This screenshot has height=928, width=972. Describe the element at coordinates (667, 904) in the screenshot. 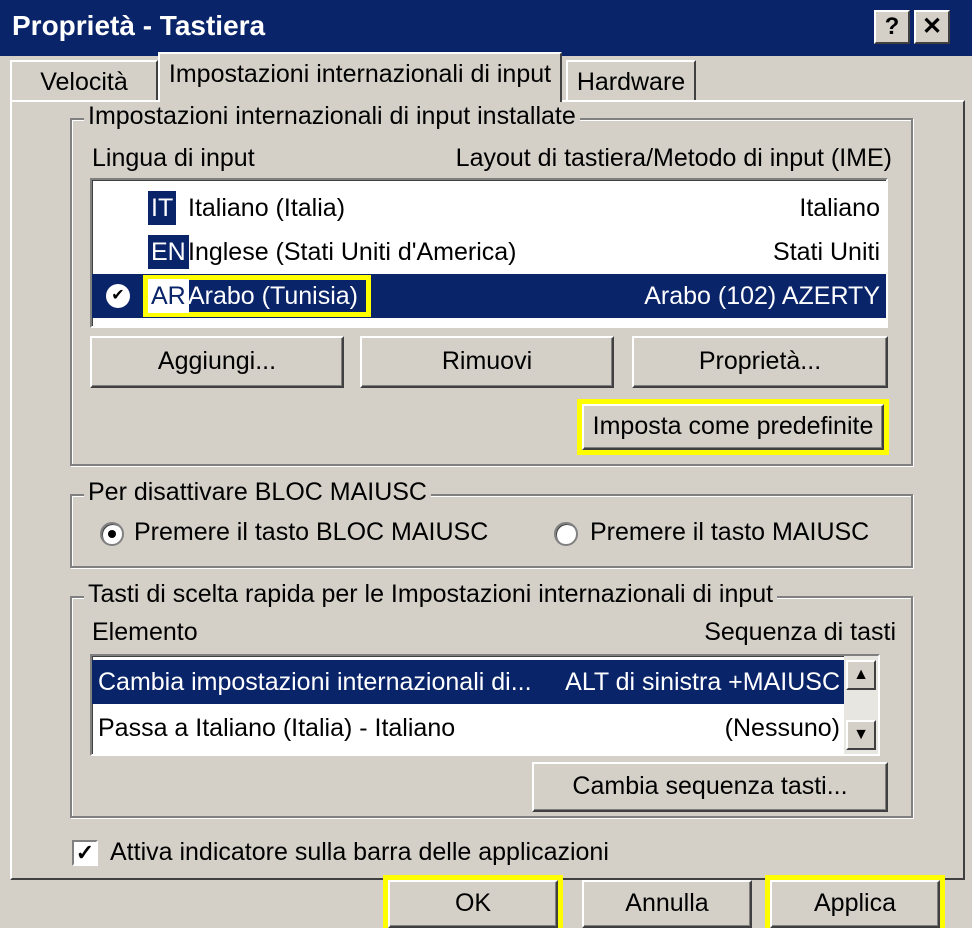

I see `cancel-button: Annulla` at that location.